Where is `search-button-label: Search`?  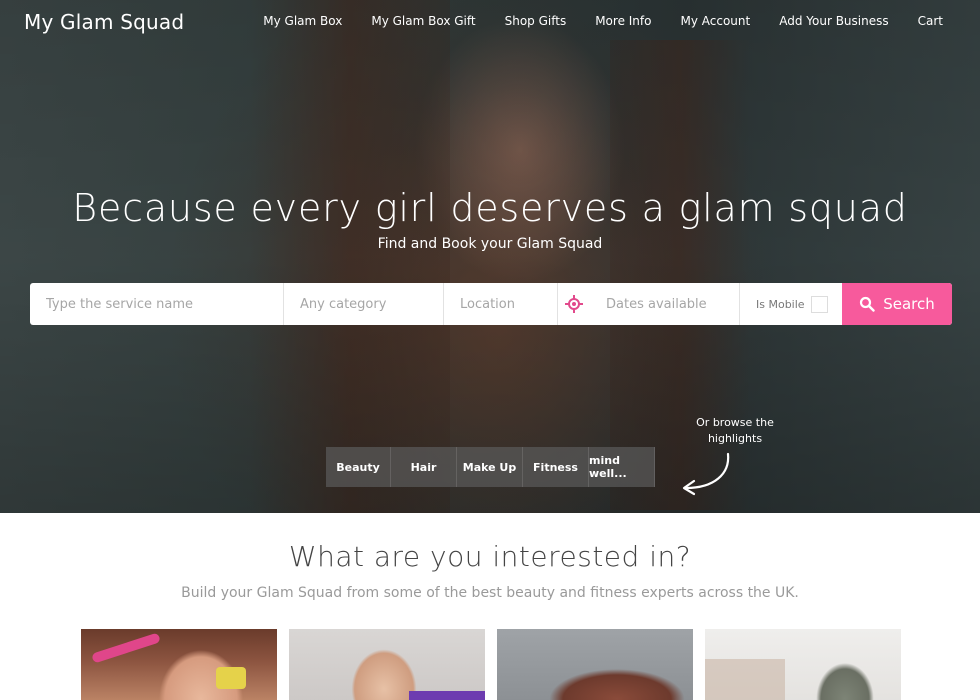
search-button-label: Search is located at coordinates (909, 304).